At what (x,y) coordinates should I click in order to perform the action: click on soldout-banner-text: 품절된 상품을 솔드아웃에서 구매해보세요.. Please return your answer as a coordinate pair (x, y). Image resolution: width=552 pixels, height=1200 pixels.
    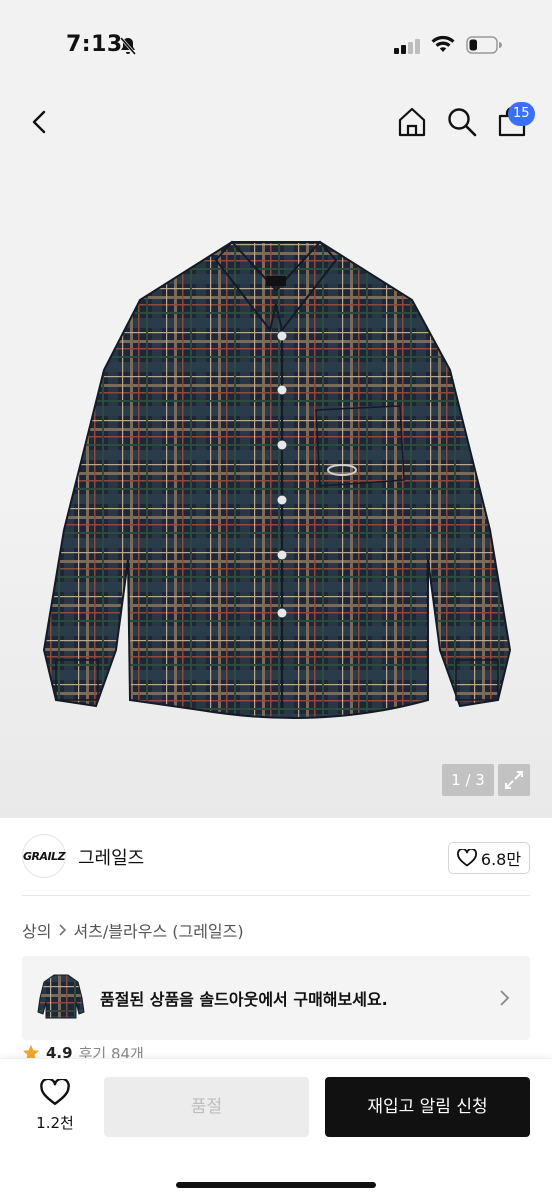
    Looking at the image, I should click on (244, 999).